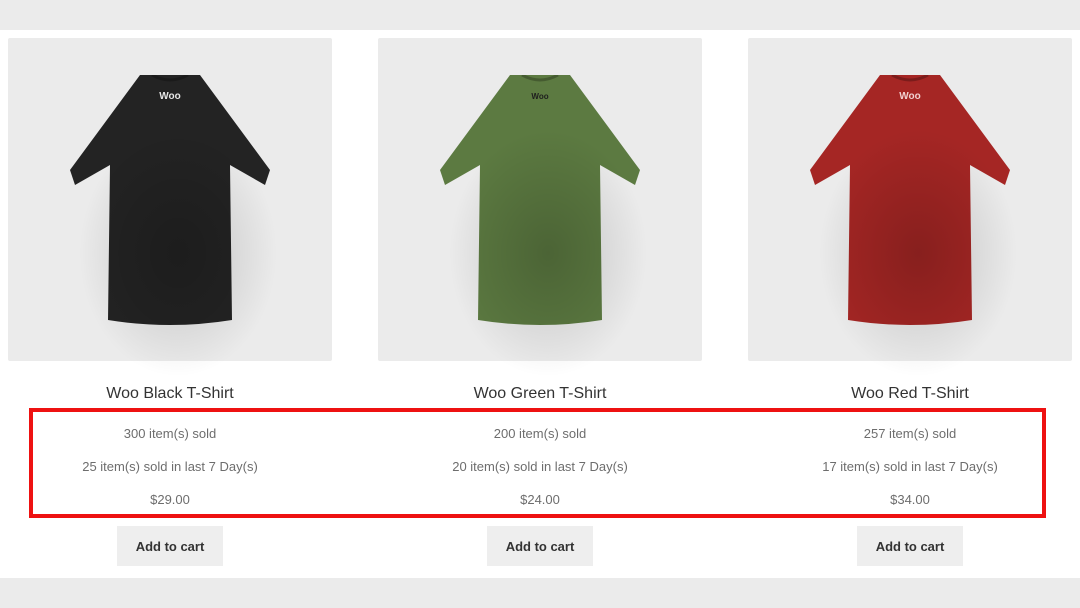 This screenshot has height=608, width=1080. I want to click on sold-total-text: 257 item(s) sold, so click(910, 433).